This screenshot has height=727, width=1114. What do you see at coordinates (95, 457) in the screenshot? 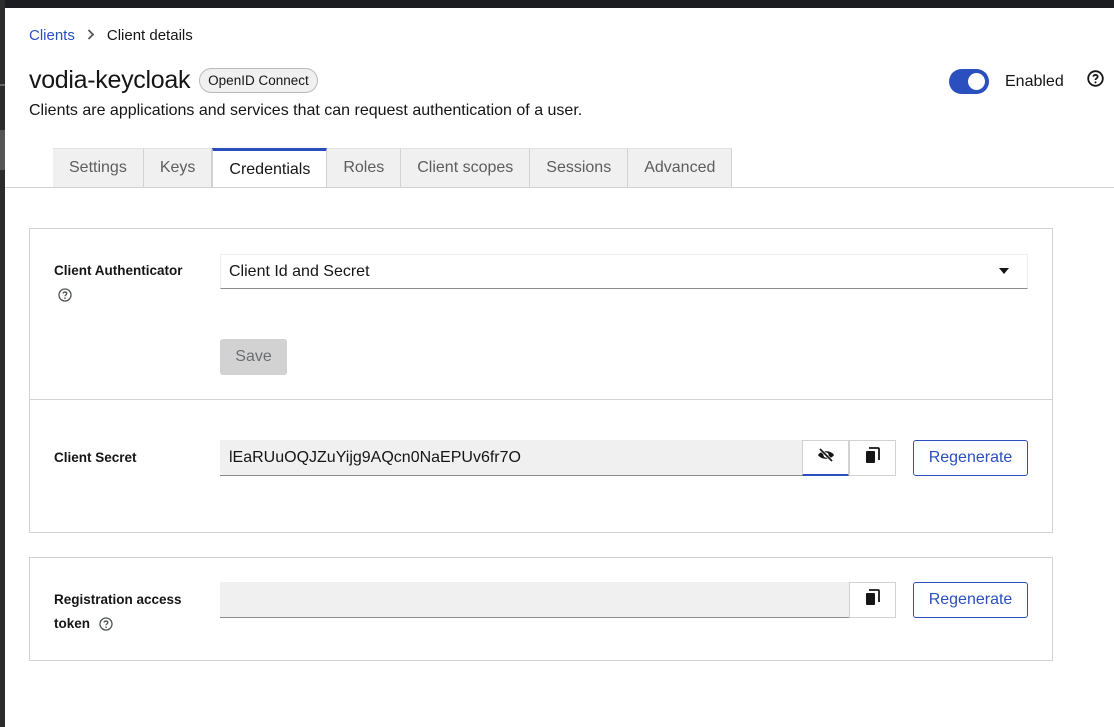
I see `client-secret-label: Client Secret` at bounding box center [95, 457].